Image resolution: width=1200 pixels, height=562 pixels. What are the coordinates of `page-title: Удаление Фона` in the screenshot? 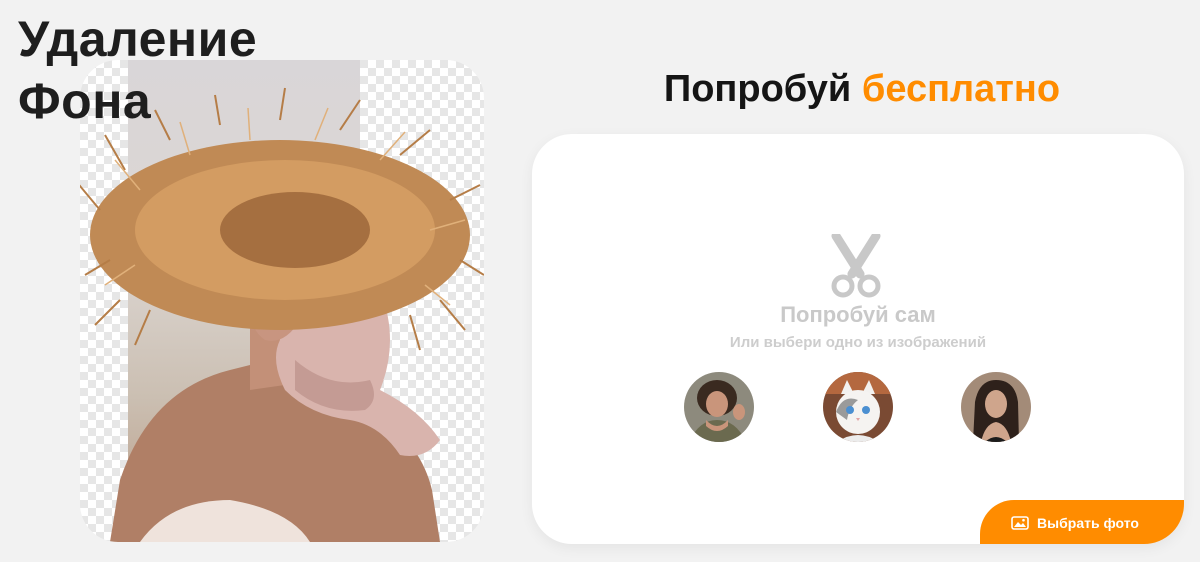 It's located at (137, 70).